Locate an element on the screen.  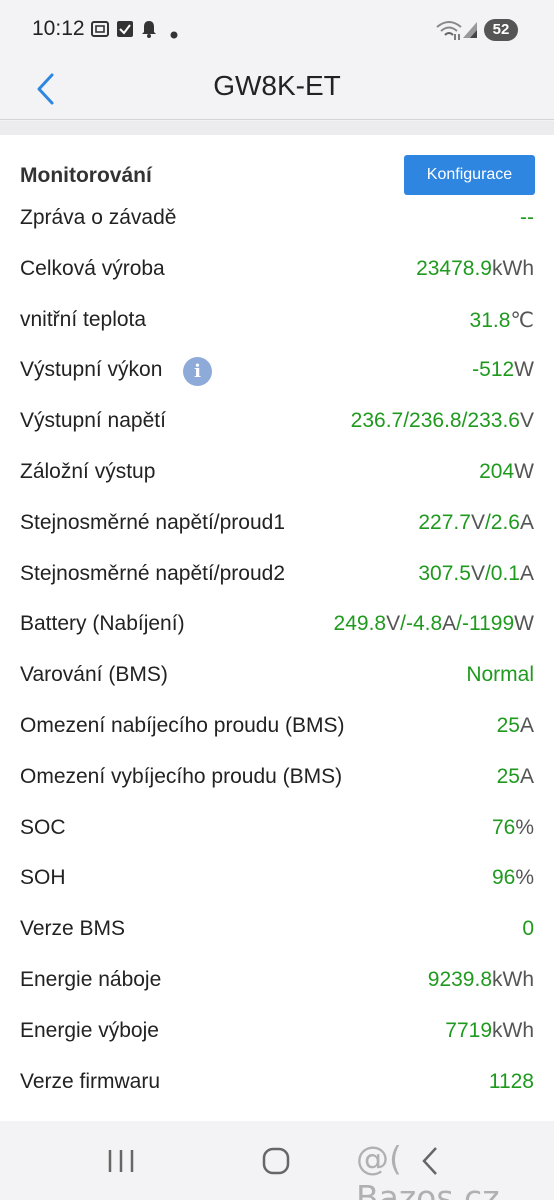
value-number: -512 is located at coordinates (493, 370).